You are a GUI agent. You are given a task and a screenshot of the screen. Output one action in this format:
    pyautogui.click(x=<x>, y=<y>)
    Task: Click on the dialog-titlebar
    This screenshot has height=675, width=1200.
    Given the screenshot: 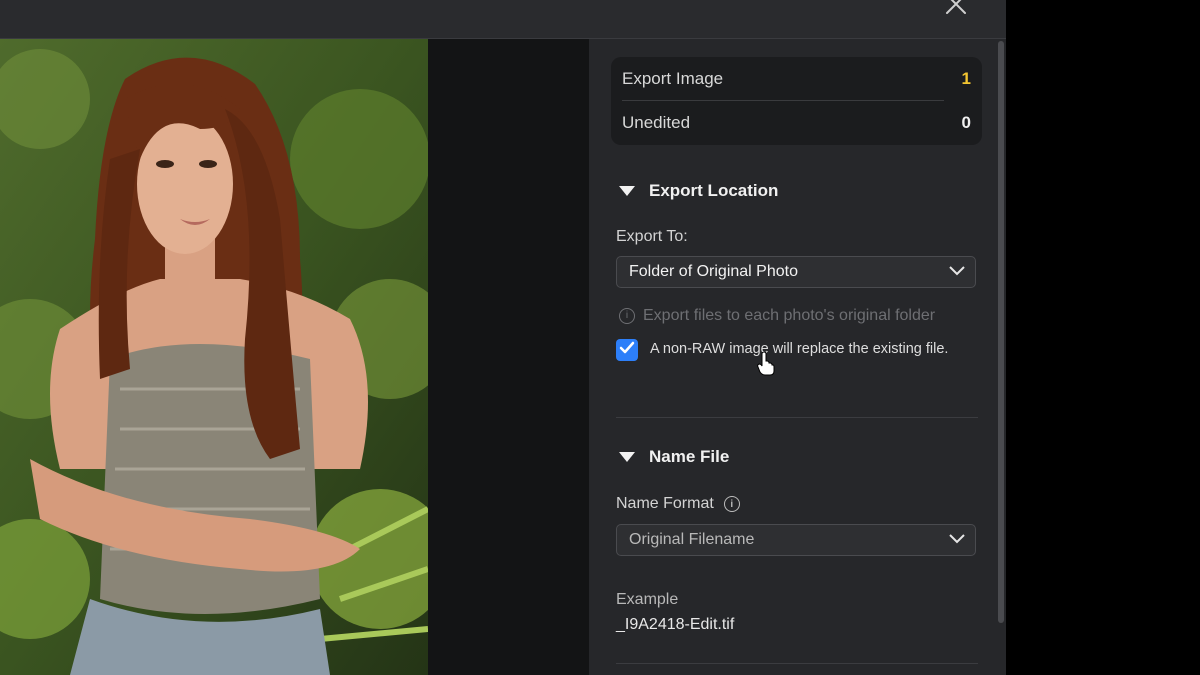 What is the action you would take?
    pyautogui.click(x=503, y=19)
    